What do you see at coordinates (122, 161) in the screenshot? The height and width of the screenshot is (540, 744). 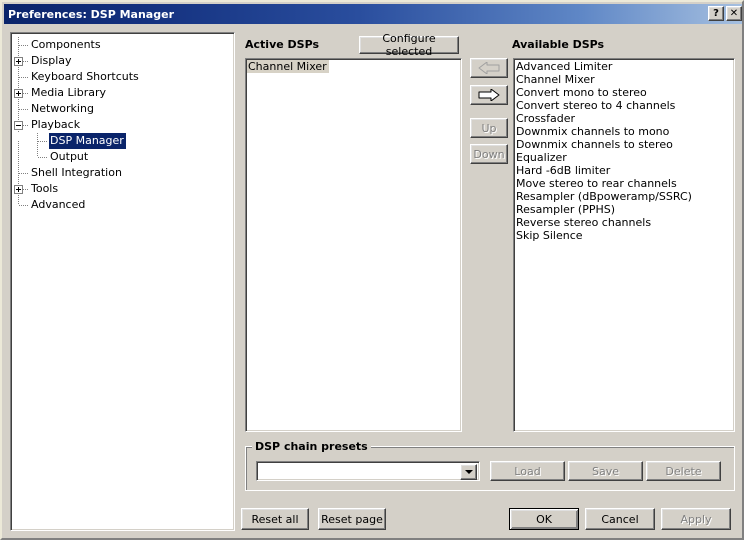 I see `sidebar-item-output: Output` at bounding box center [122, 161].